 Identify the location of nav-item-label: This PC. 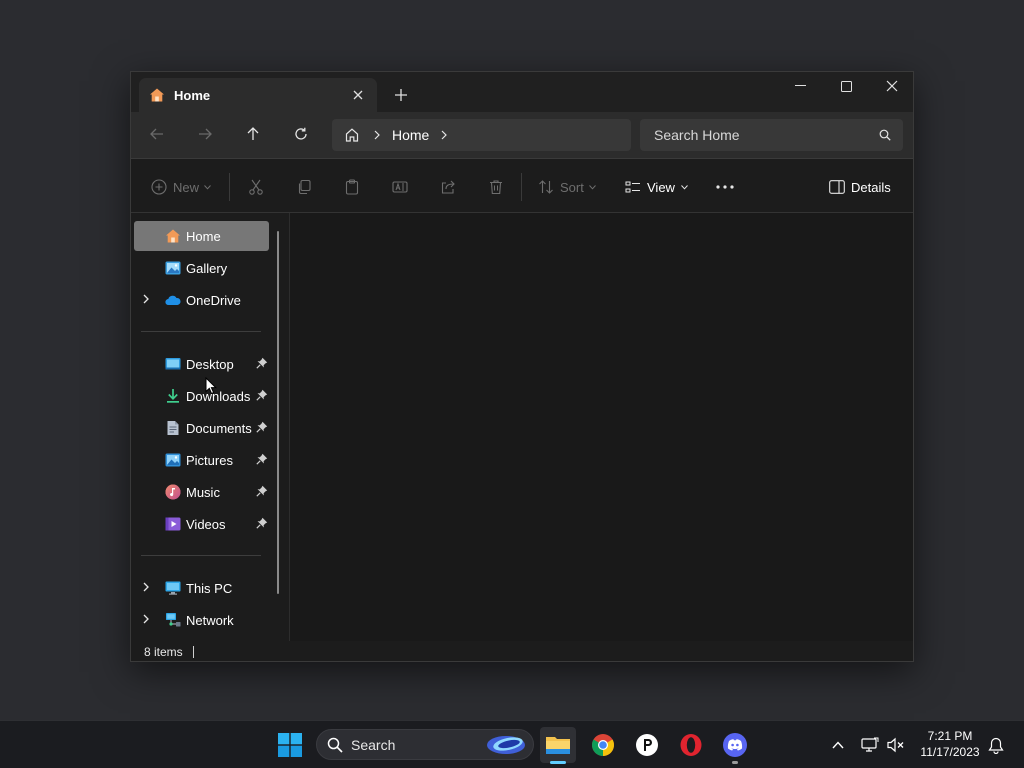
(209, 588).